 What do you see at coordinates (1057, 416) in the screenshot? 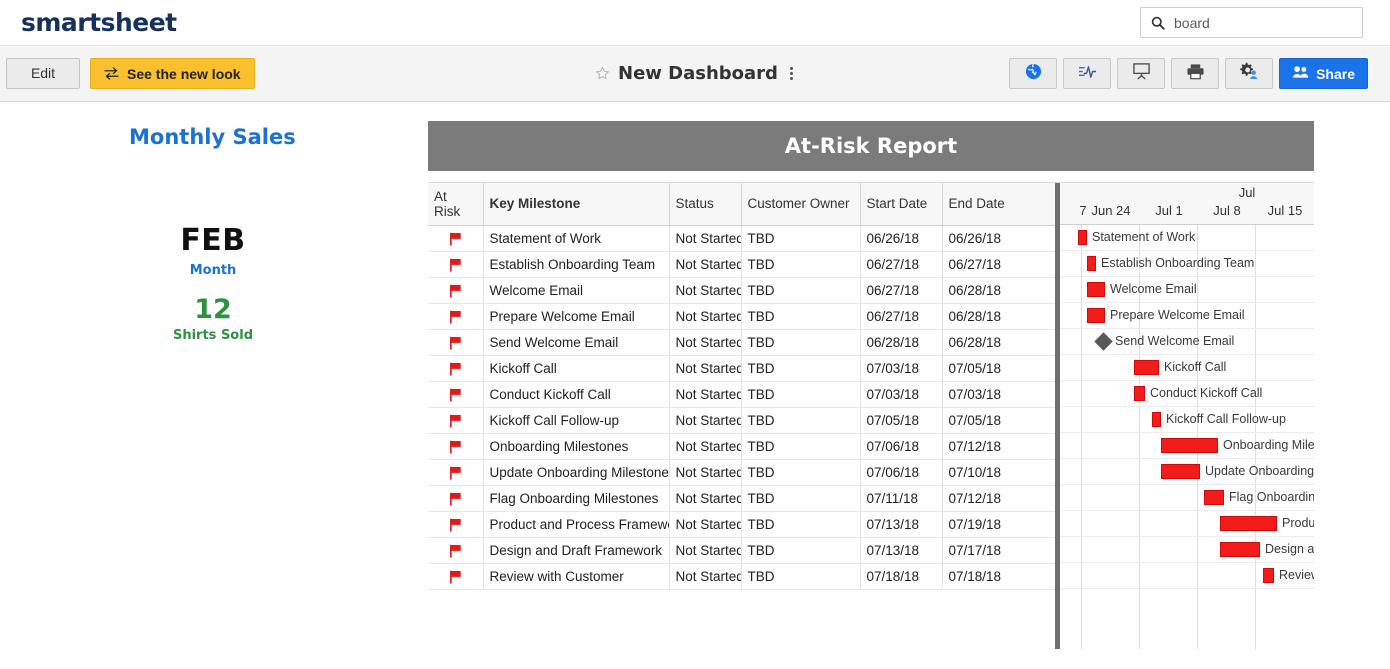
I see `grid-gantt-splitter` at bounding box center [1057, 416].